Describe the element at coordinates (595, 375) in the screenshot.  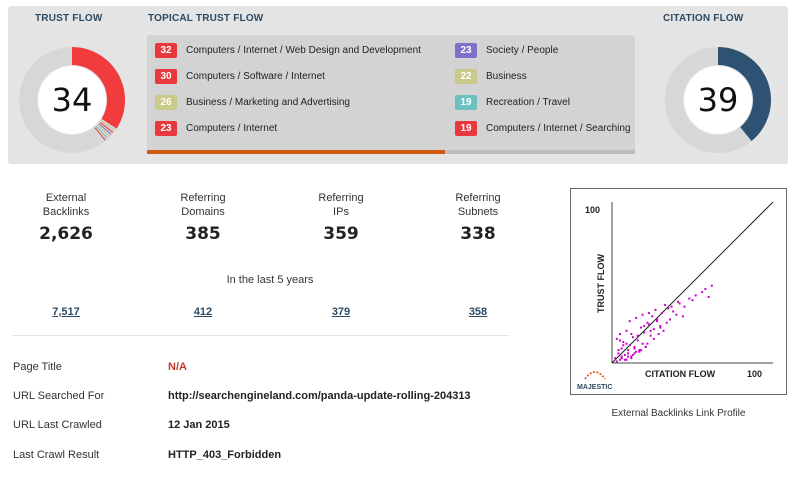
I see `majestic-logo-arc` at that location.